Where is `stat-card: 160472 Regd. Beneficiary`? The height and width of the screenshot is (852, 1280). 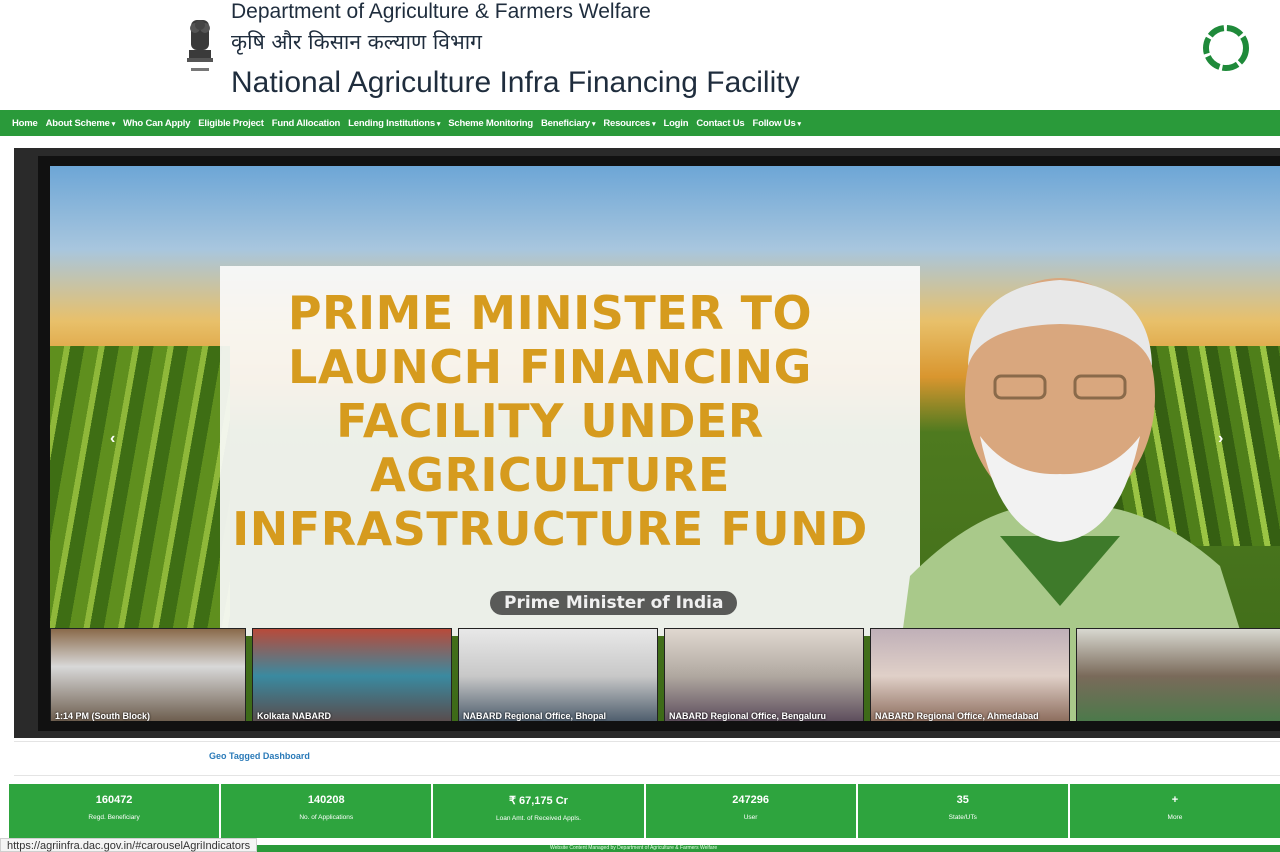
stat-card: 160472 Regd. Beneficiary is located at coordinates (114, 811).